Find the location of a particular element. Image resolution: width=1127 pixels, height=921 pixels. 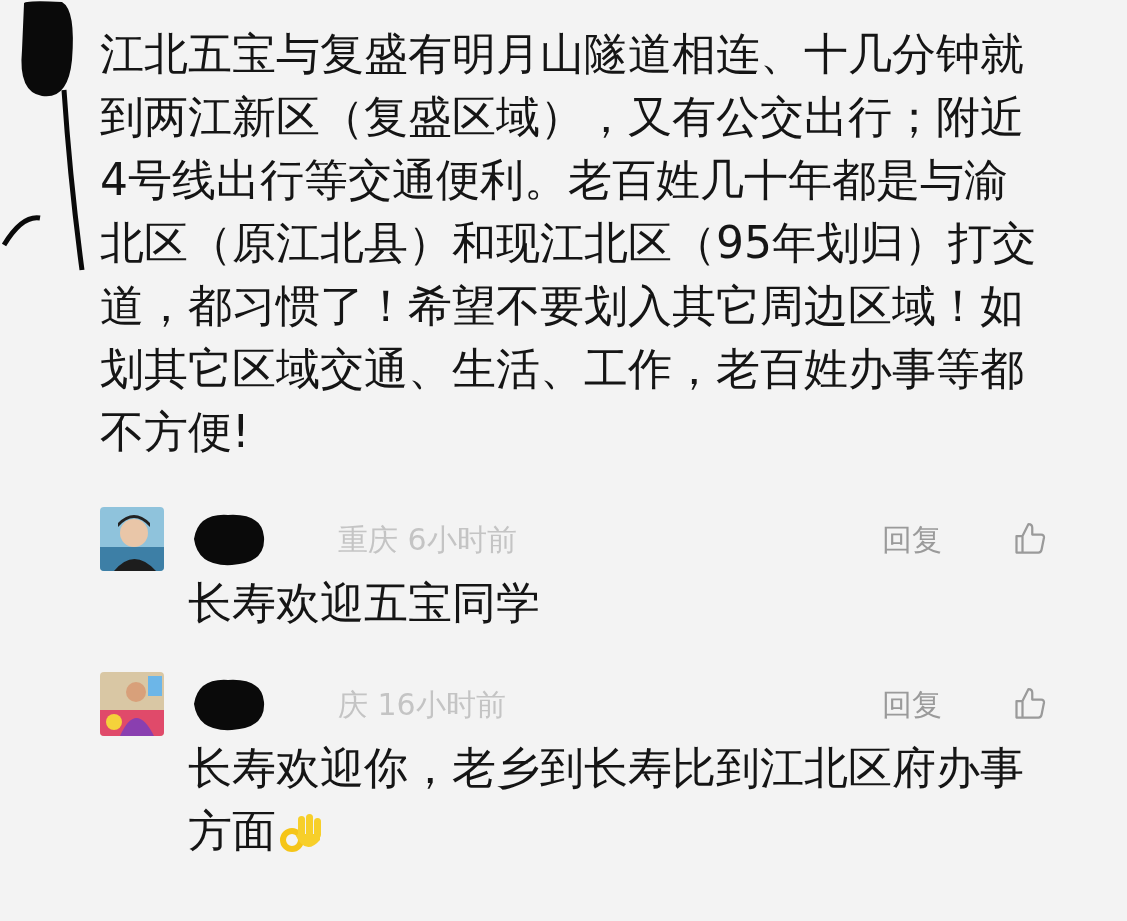

reply-text: 长寿欢迎五宝同学 is located at coordinates (364, 603).